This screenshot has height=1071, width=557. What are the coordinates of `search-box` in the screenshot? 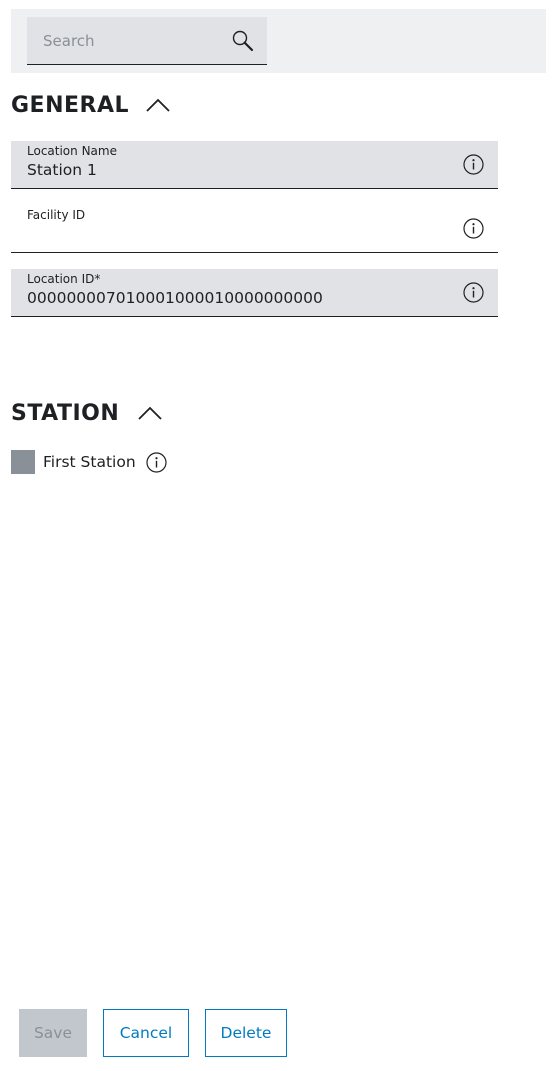 It's located at (147, 41).